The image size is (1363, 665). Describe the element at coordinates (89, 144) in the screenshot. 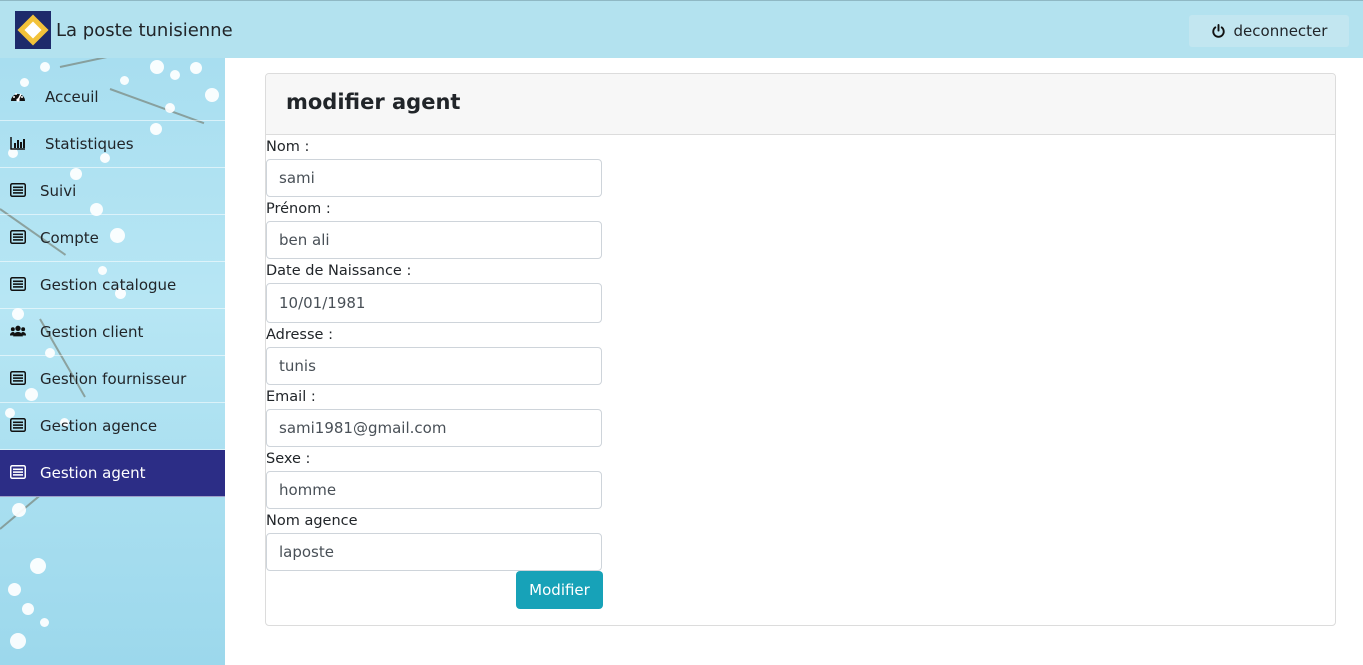

I see `sidebar-item-label: Statistiques` at that location.